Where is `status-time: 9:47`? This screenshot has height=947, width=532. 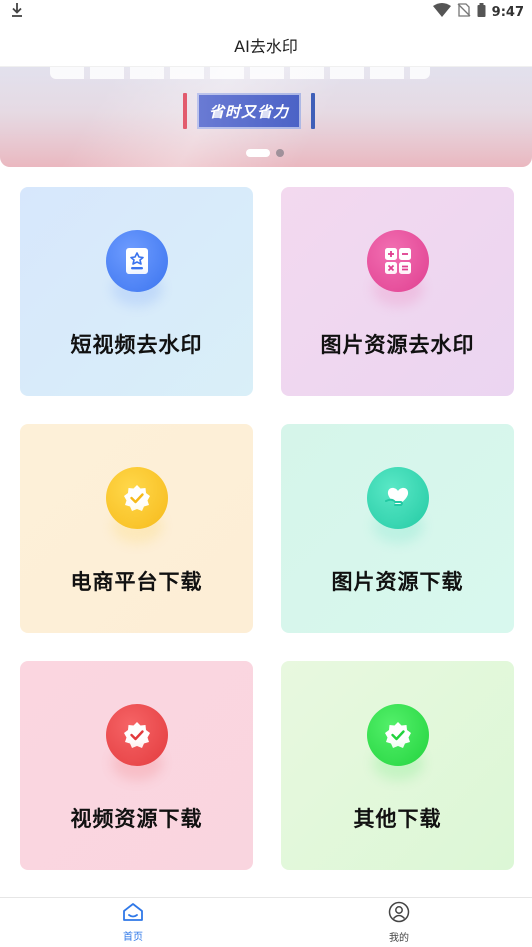 status-time: 9:47 is located at coordinates (507, 12).